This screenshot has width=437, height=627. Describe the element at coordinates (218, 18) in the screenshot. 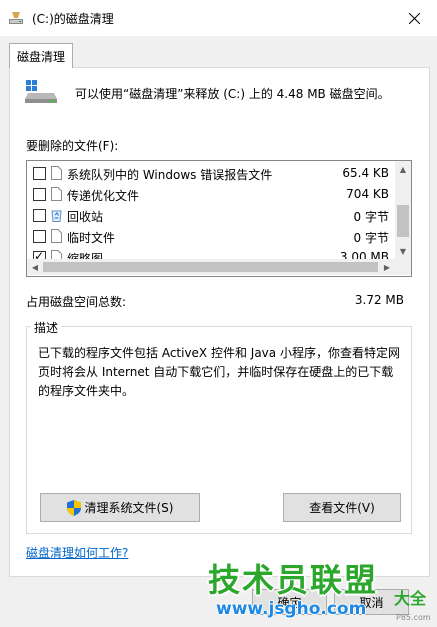

I see `title-bar: (C:)的磁盘清理` at that location.